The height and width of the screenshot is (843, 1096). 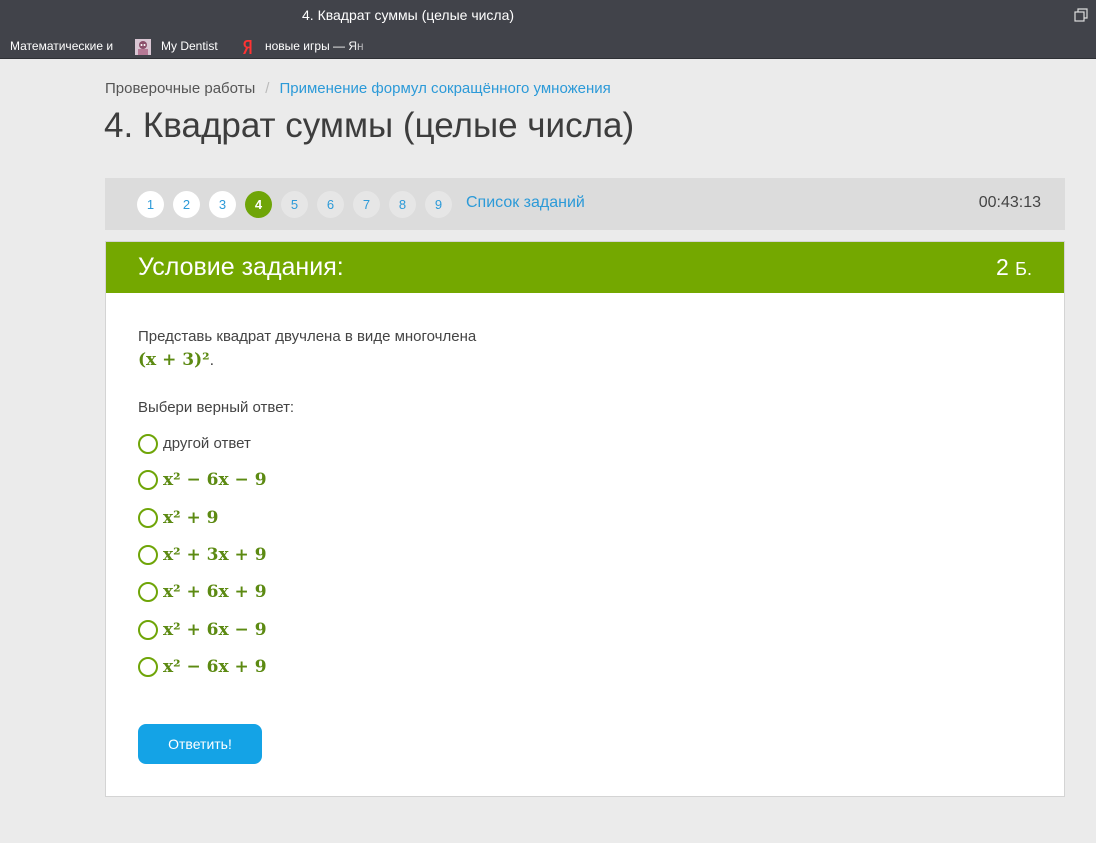 I want to click on task-pill-8: 8, so click(x=402, y=204).